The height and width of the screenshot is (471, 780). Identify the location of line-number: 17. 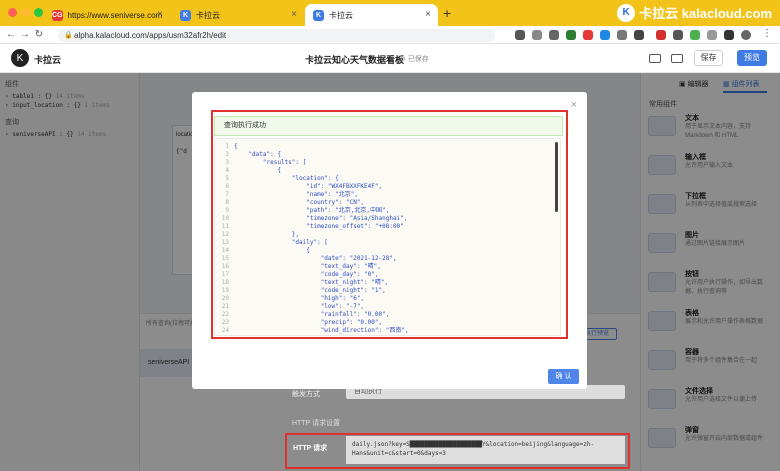
(225, 274).